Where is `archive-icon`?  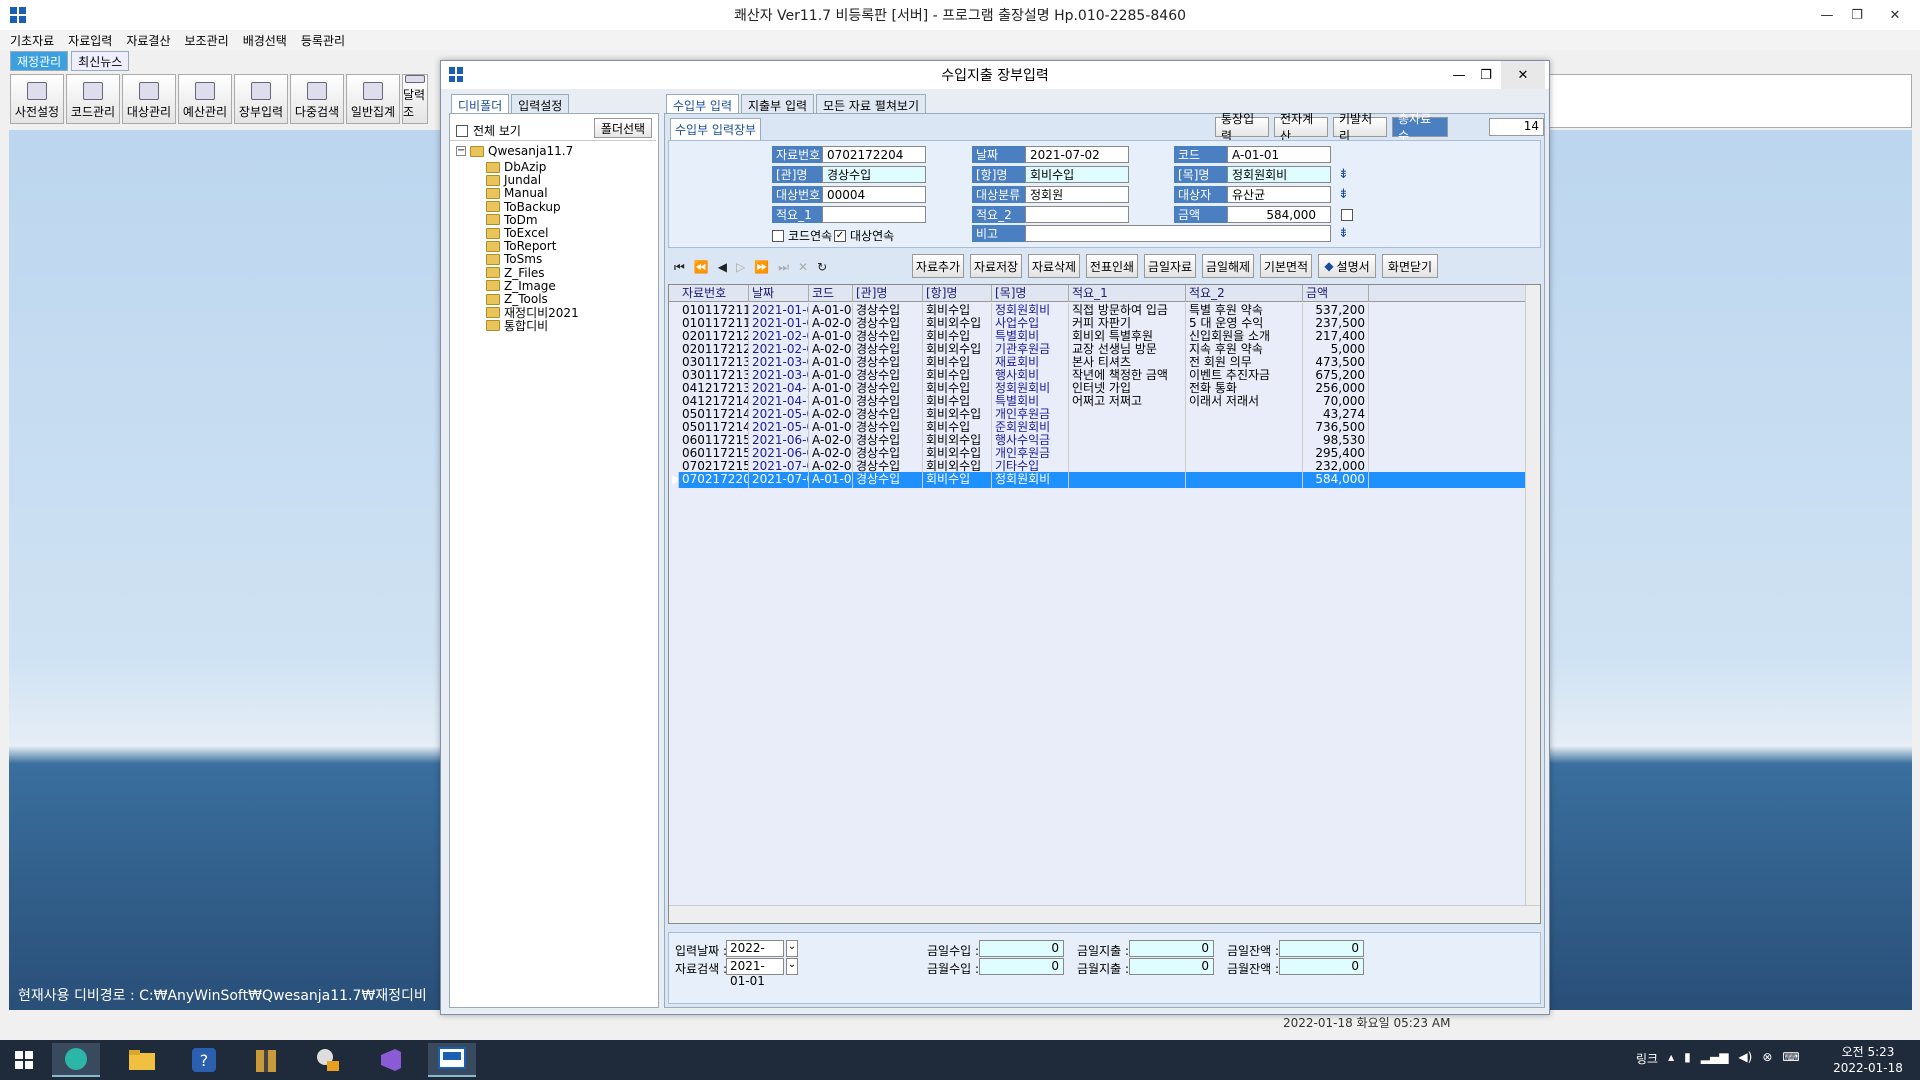
archive-icon is located at coordinates (266, 1060).